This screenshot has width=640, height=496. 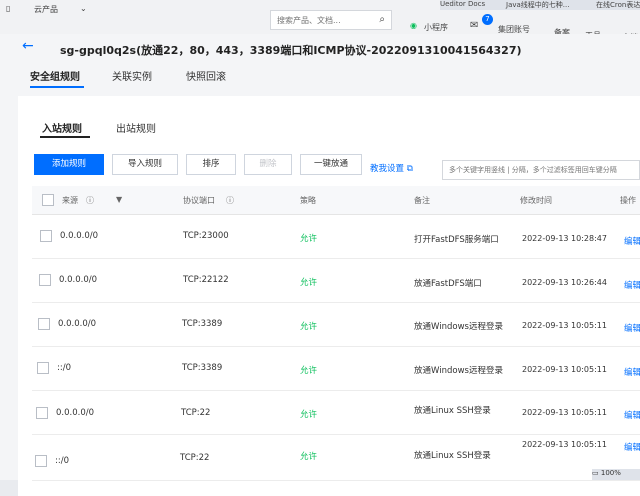 What do you see at coordinates (308, 200) in the screenshot?
I see `column-header-policy: 策略` at bounding box center [308, 200].